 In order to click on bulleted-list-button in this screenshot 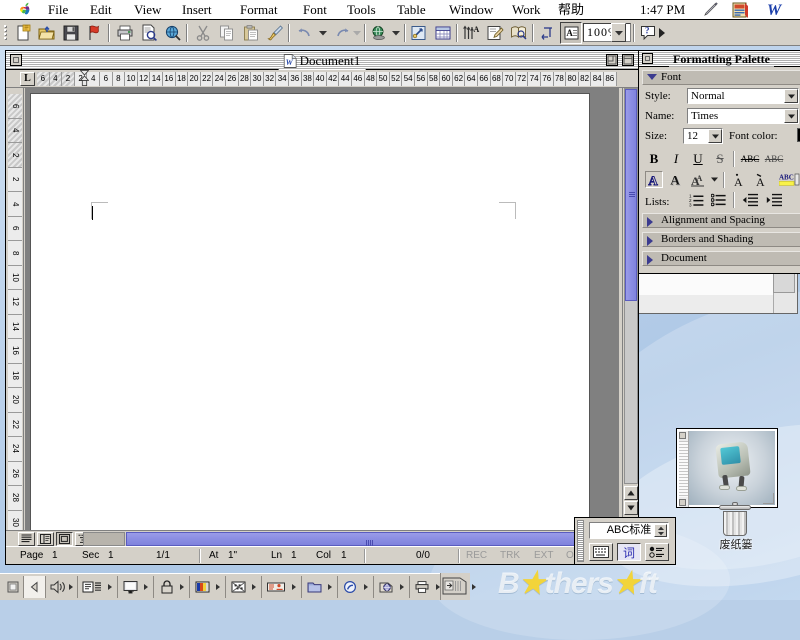, I will do `click(718, 199)`.